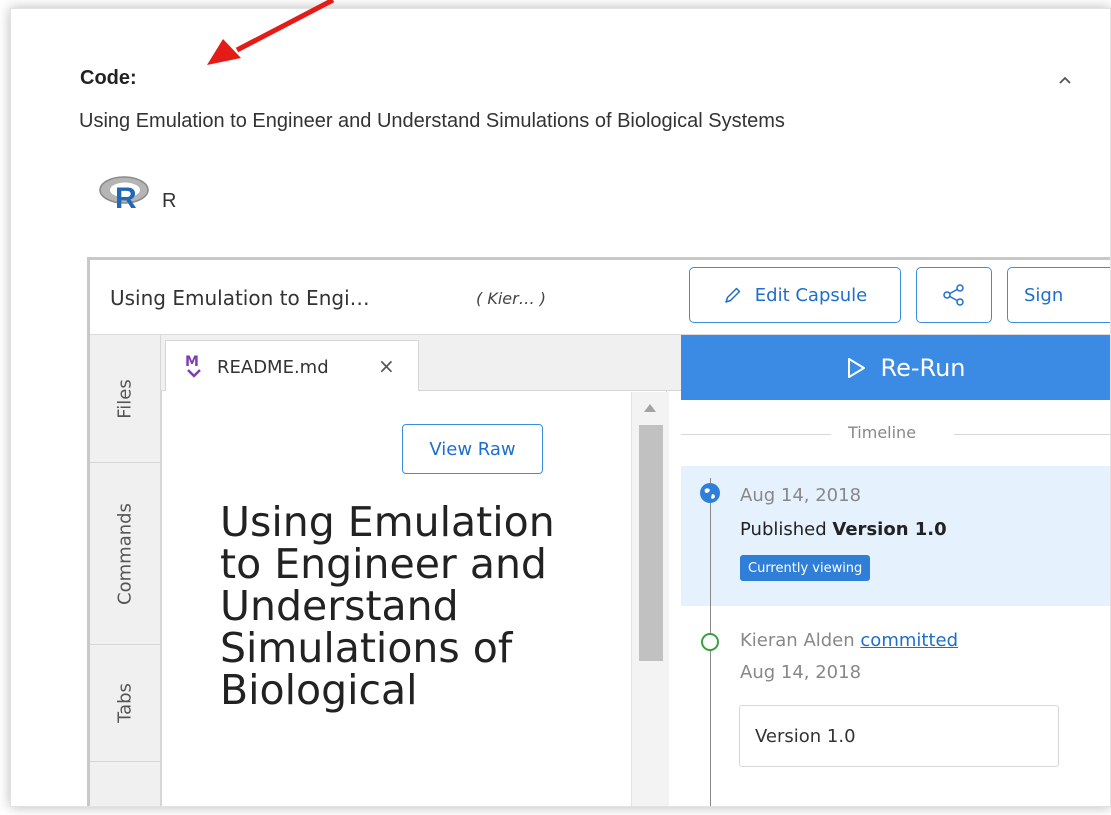 The width and height of the screenshot is (1111, 815). Describe the element at coordinates (651, 543) in the screenshot. I see `scrollbar-thumb` at that location.